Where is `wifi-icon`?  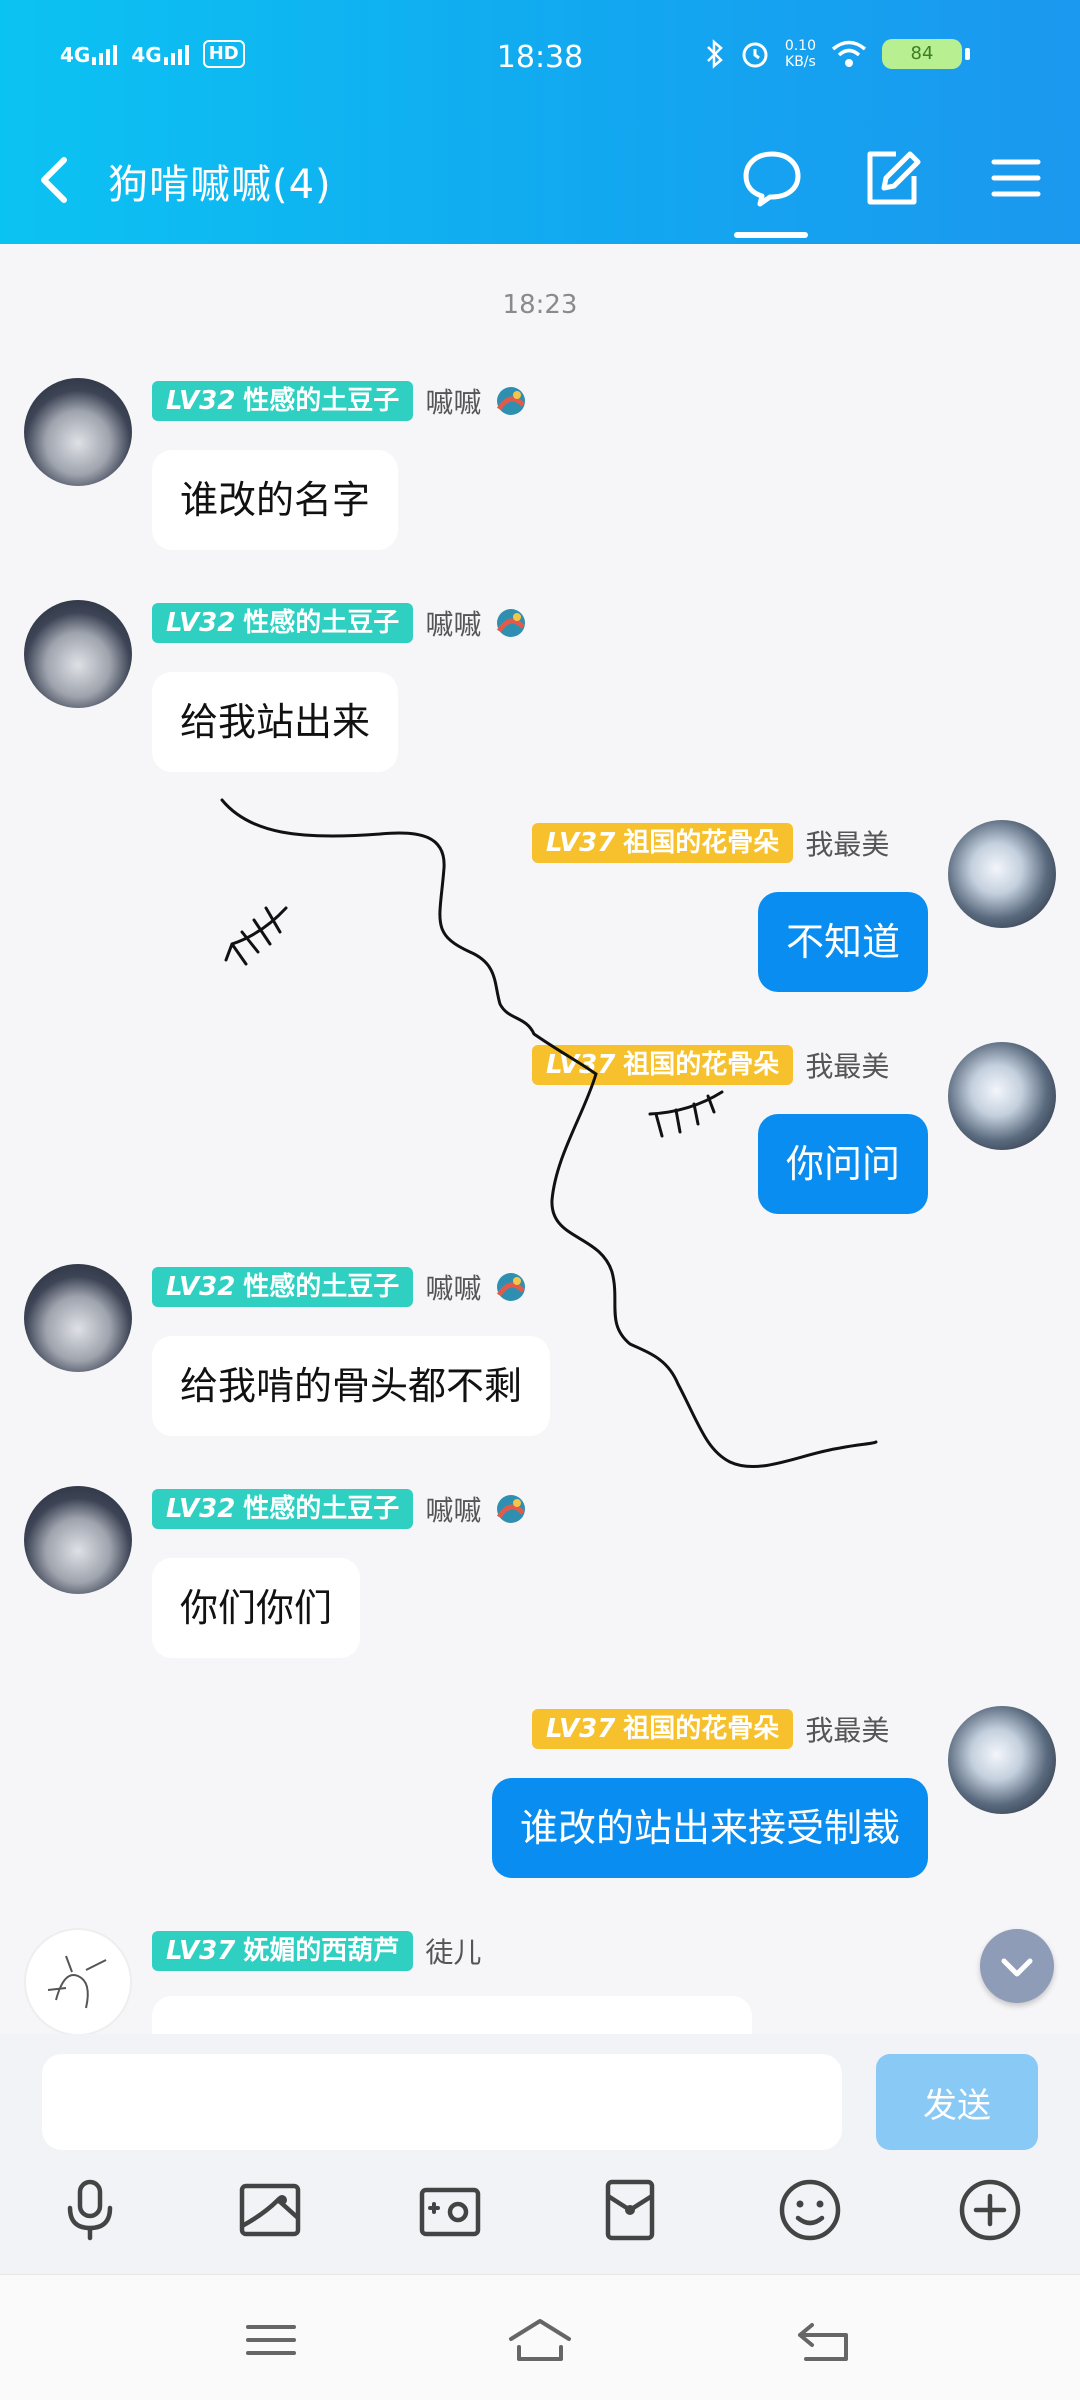 wifi-icon is located at coordinates (849, 53).